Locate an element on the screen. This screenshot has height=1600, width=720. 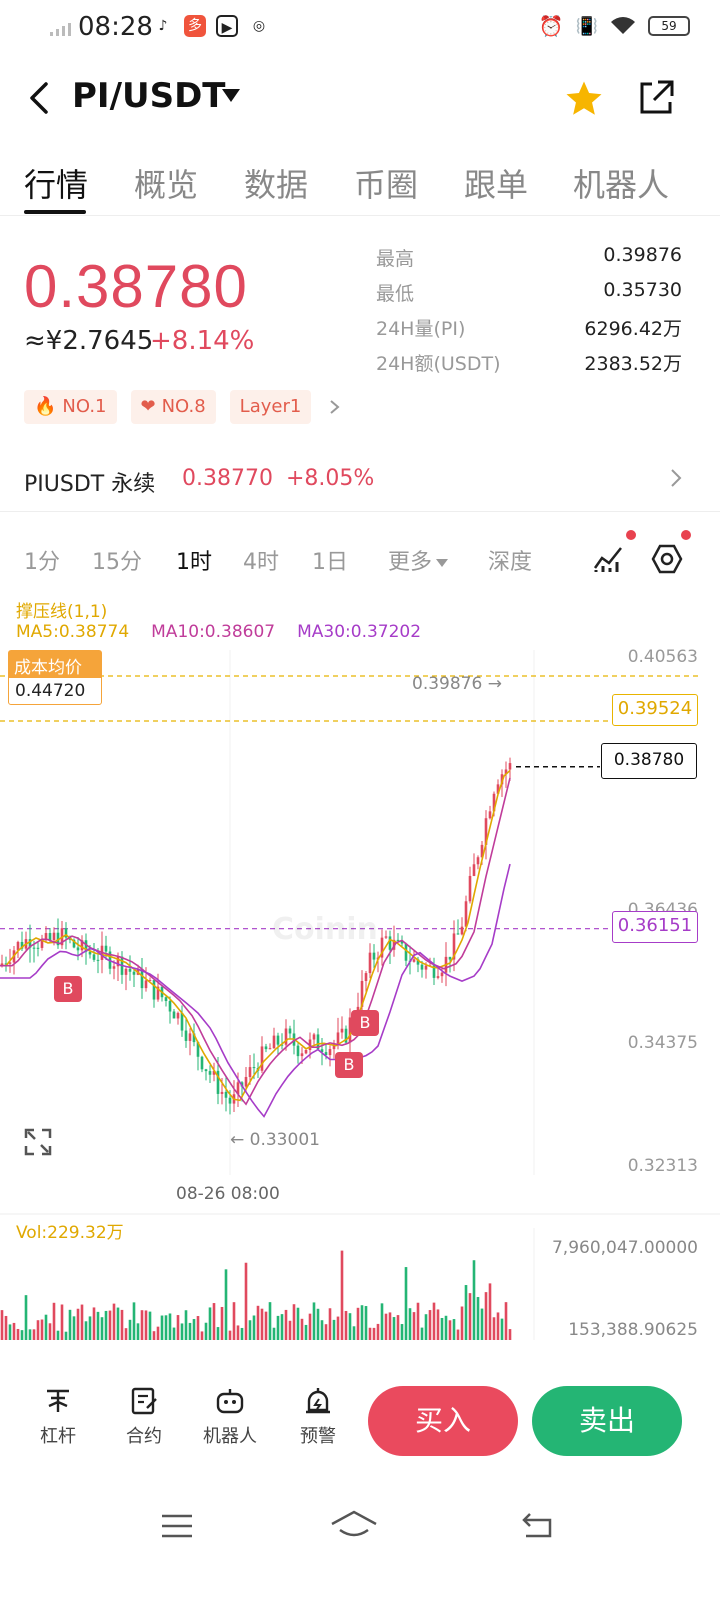
robot-icon is located at coordinates (230, 1401).